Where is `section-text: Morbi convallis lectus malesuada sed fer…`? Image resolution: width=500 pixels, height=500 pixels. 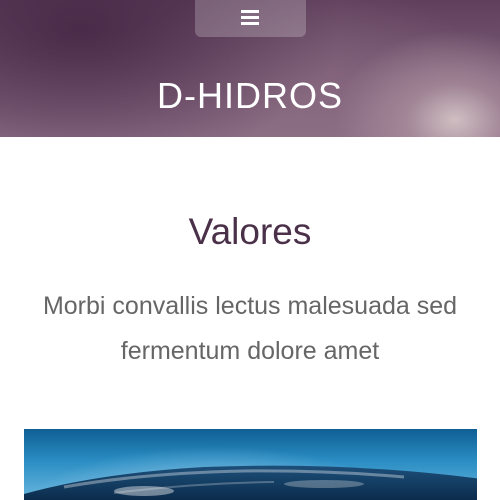
section-text: Morbi convallis lectus malesuada sed fer… is located at coordinates (250, 328).